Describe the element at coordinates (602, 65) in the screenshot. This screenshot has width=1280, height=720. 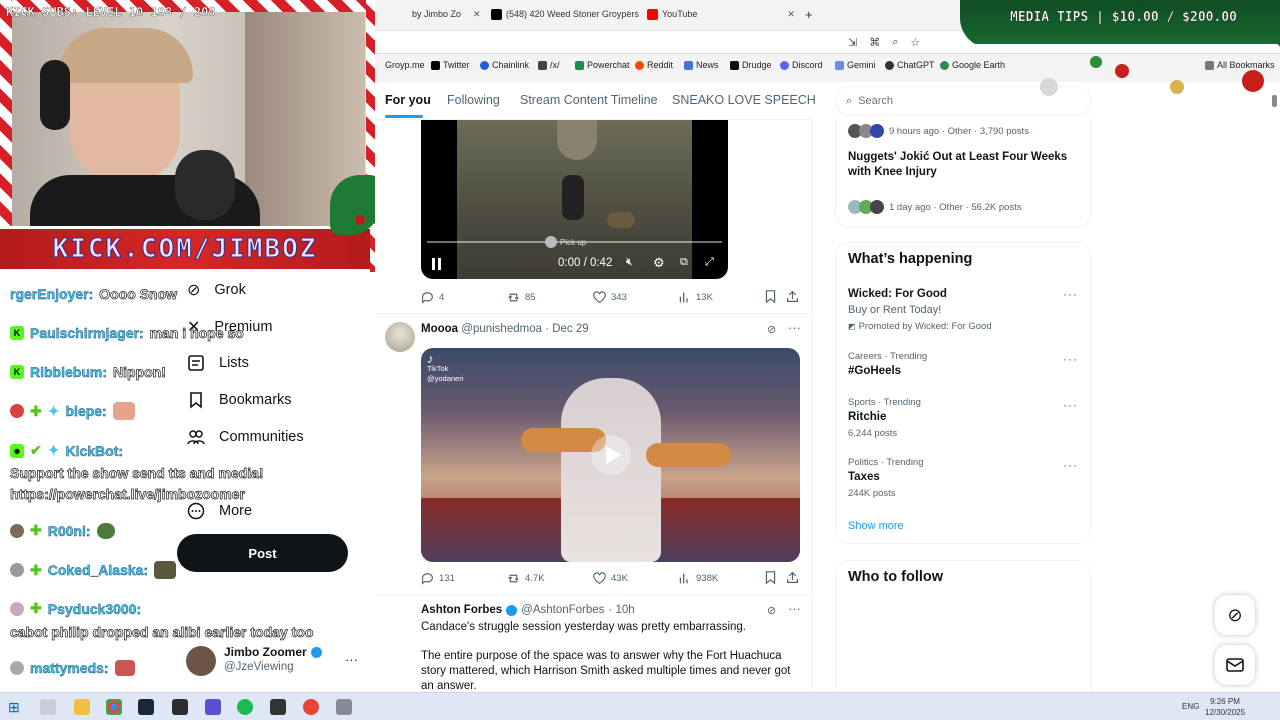
I see `bookmark-item: Powerchat` at that location.